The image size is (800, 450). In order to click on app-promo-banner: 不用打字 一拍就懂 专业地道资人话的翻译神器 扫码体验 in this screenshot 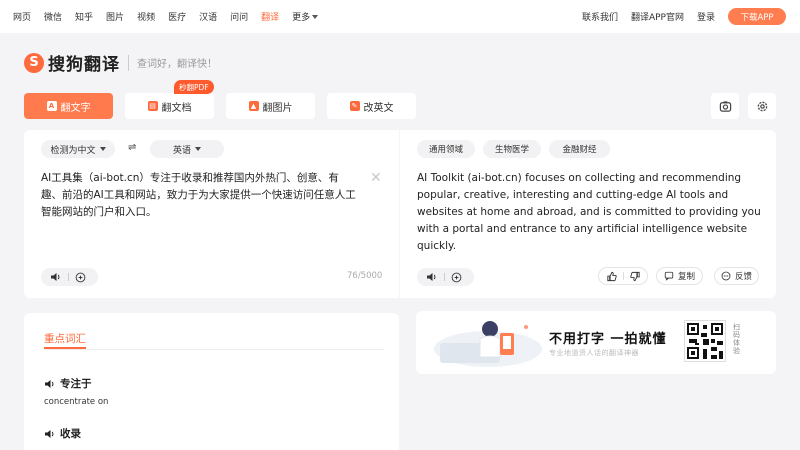, I will do `click(596, 342)`.